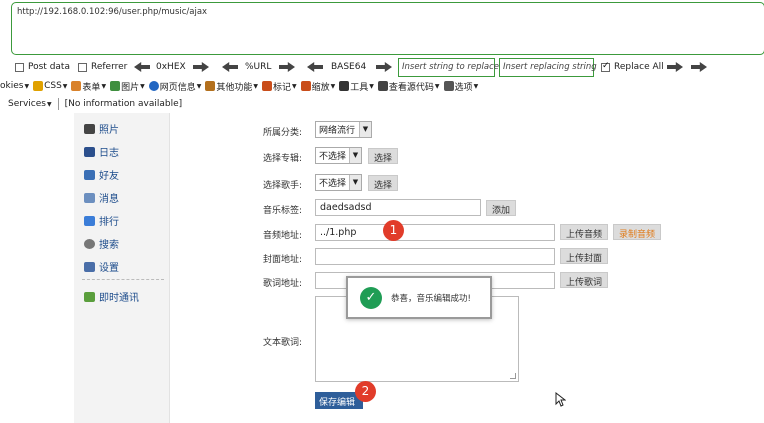 The image size is (764, 423). What do you see at coordinates (115, 86) in the screenshot?
I see `image-icon` at bounding box center [115, 86].